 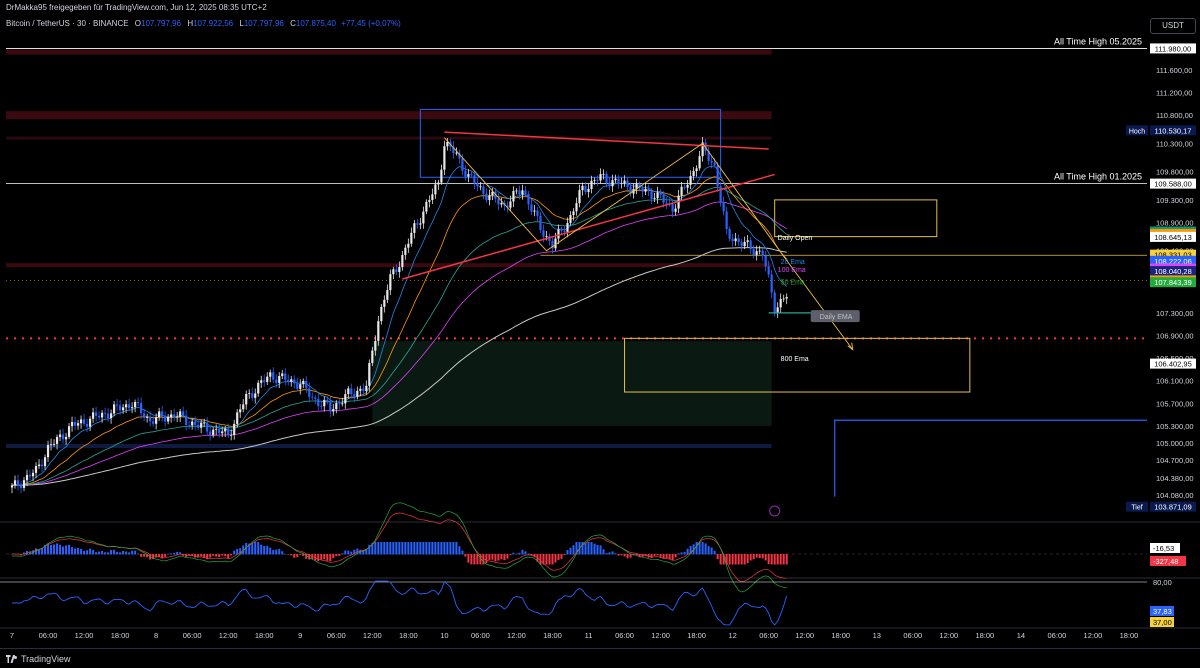 I want to click on x-tick-label: 18:00, so click(x=120, y=635).